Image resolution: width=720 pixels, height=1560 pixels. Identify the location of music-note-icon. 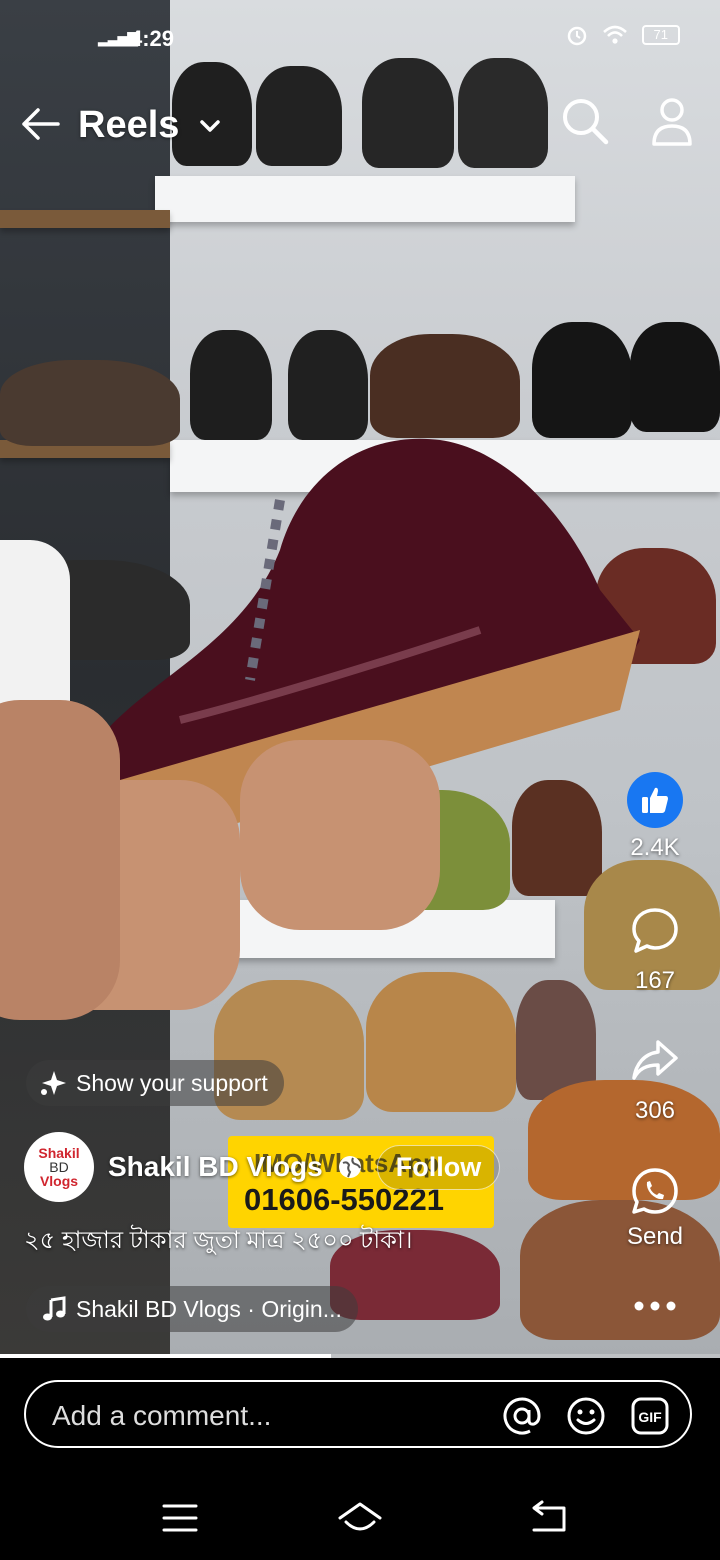
(54, 1308).